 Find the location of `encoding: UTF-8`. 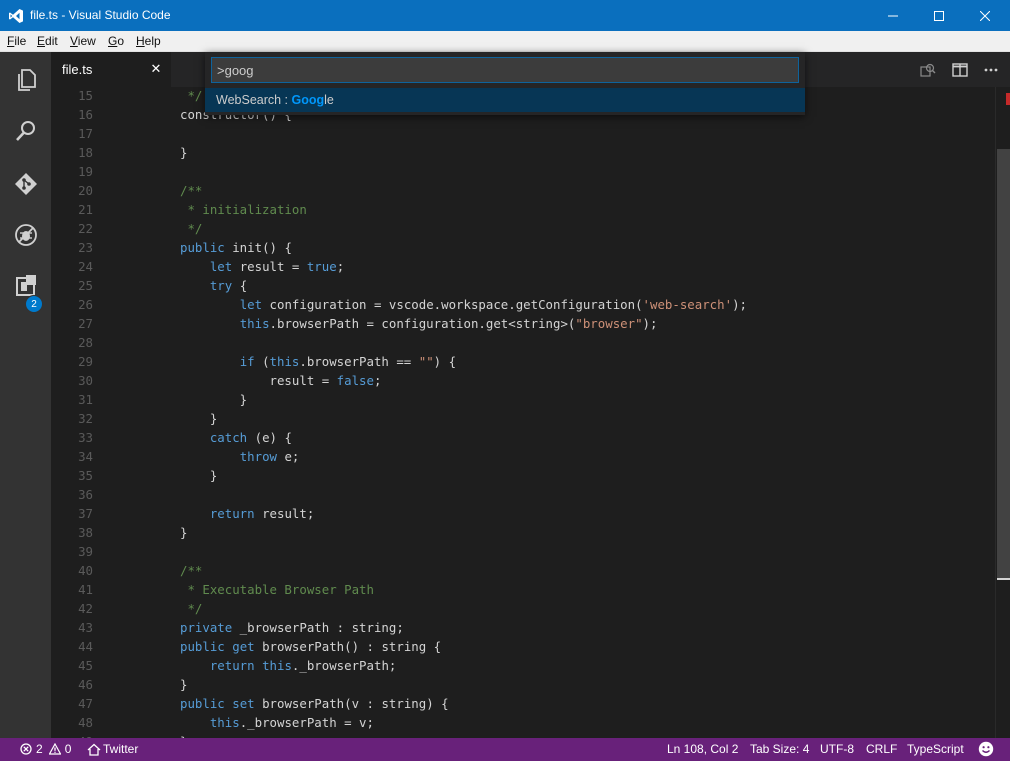

encoding: UTF-8 is located at coordinates (837, 749).